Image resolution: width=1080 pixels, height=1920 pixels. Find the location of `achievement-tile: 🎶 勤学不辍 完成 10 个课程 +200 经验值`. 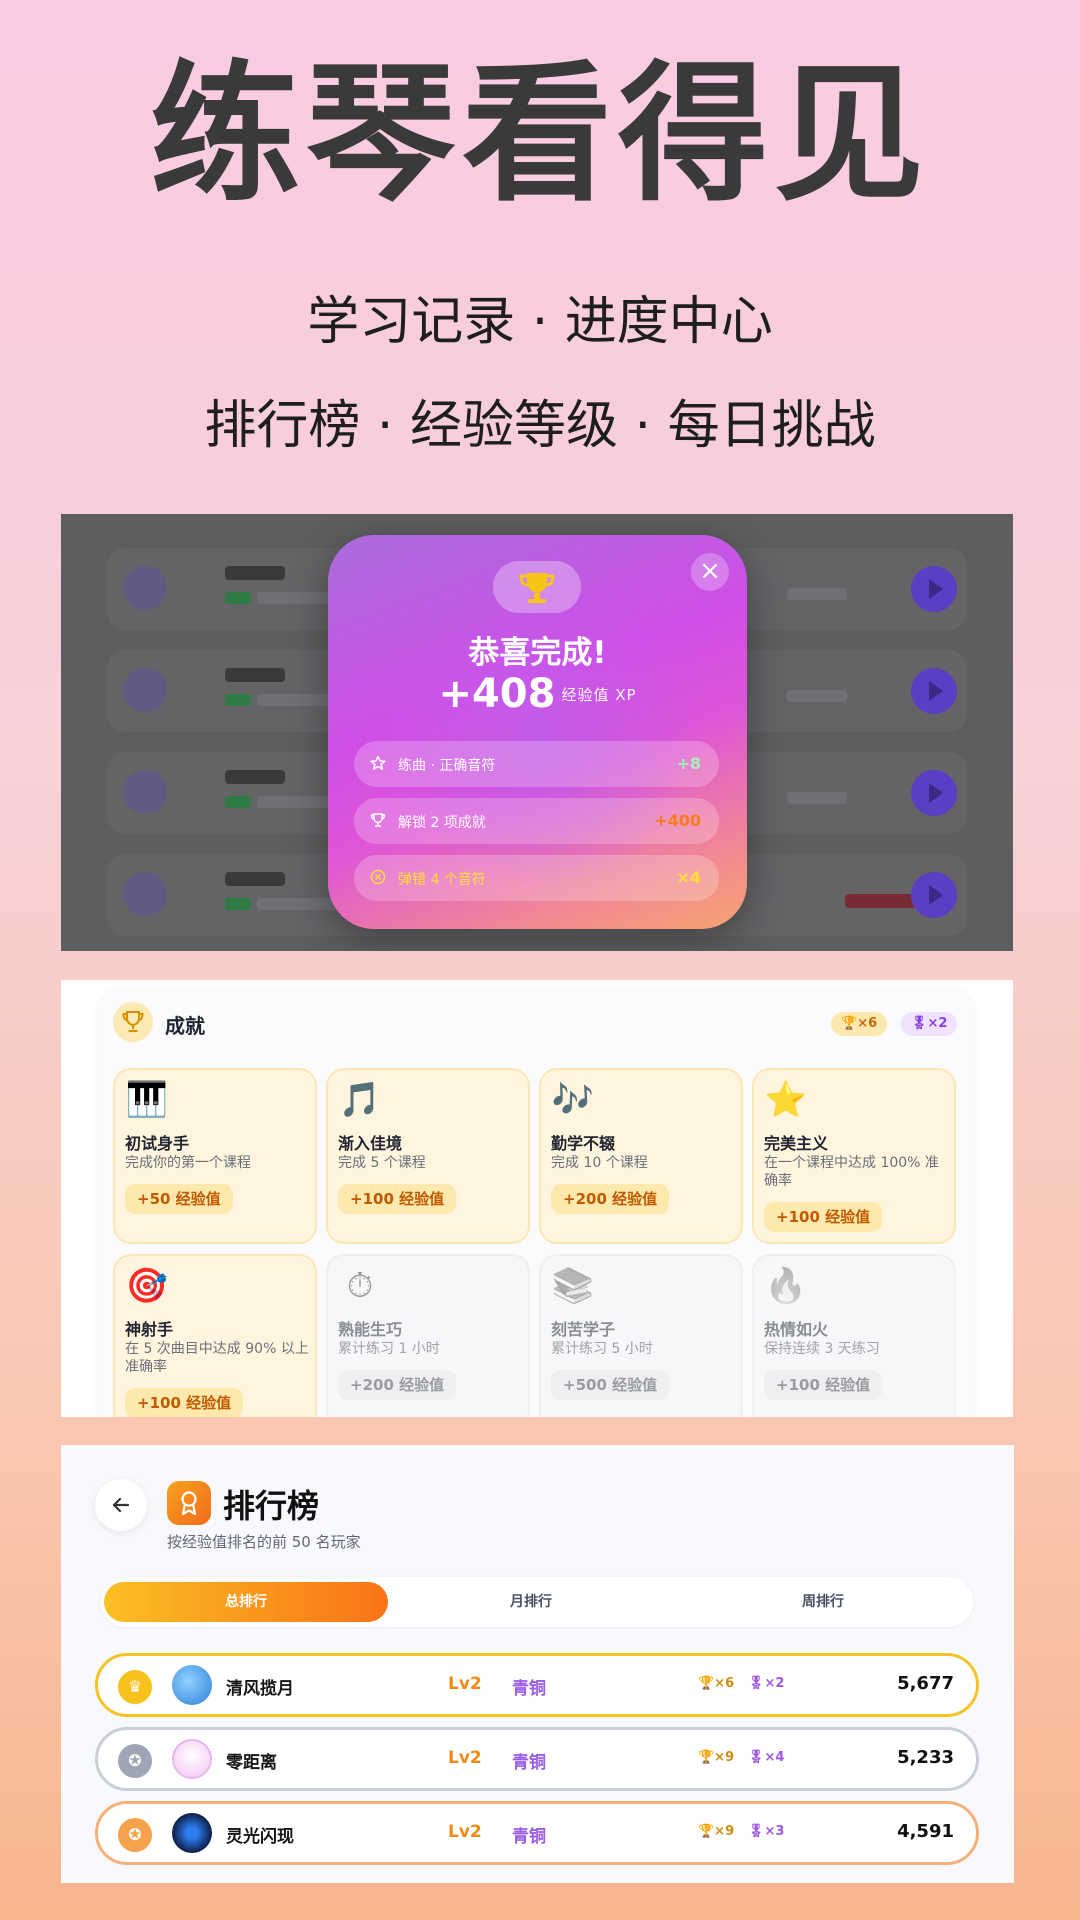

achievement-tile: 🎶 勤学不辍 完成 10 个课程 +200 经验值 is located at coordinates (641, 1156).